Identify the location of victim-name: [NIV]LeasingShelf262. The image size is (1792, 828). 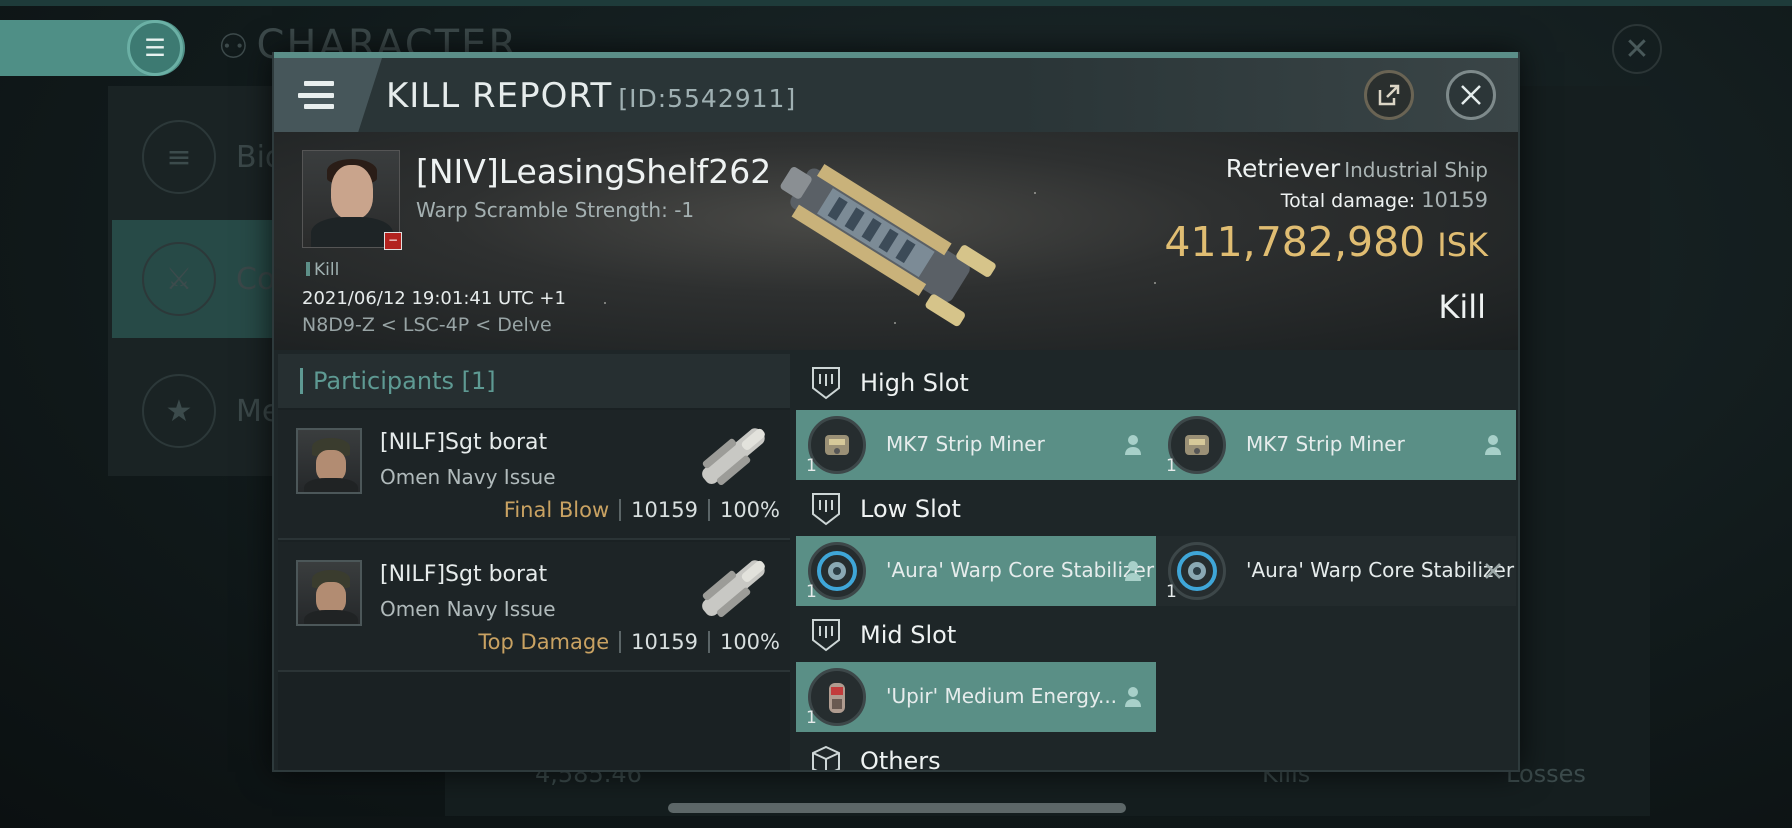
(593, 171).